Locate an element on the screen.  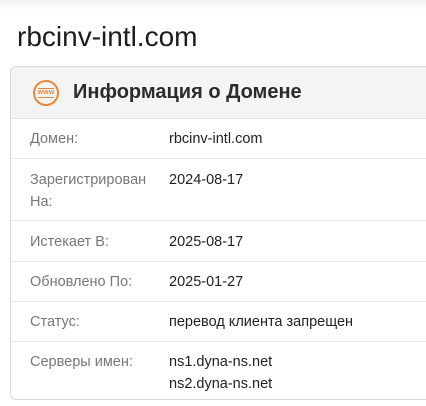
row-label: Статус: is located at coordinates (55, 322).